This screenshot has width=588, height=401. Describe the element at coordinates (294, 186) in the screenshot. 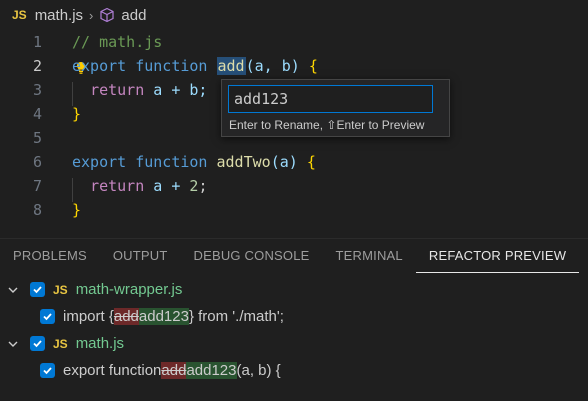

I see `code-line-7: 7 return a + 2;` at that location.